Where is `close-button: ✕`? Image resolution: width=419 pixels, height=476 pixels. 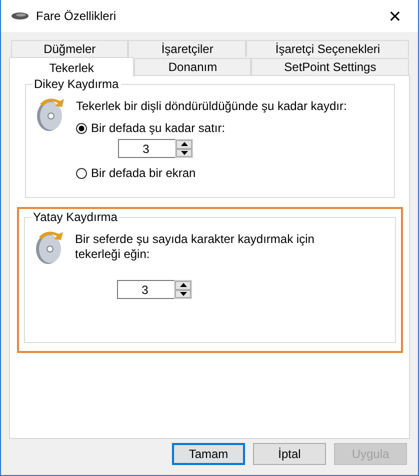 close-button: ✕ is located at coordinates (395, 16).